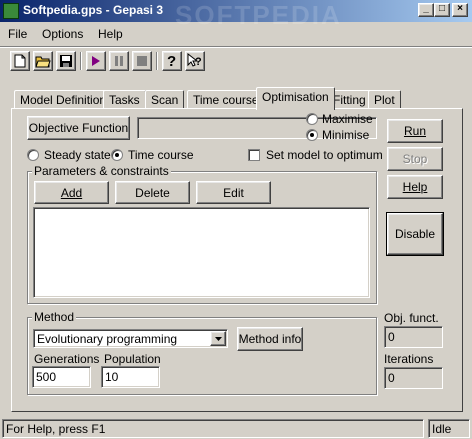  What do you see at coordinates (33, 155) in the screenshot?
I see `steady-state-radio` at bounding box center [33, 155].